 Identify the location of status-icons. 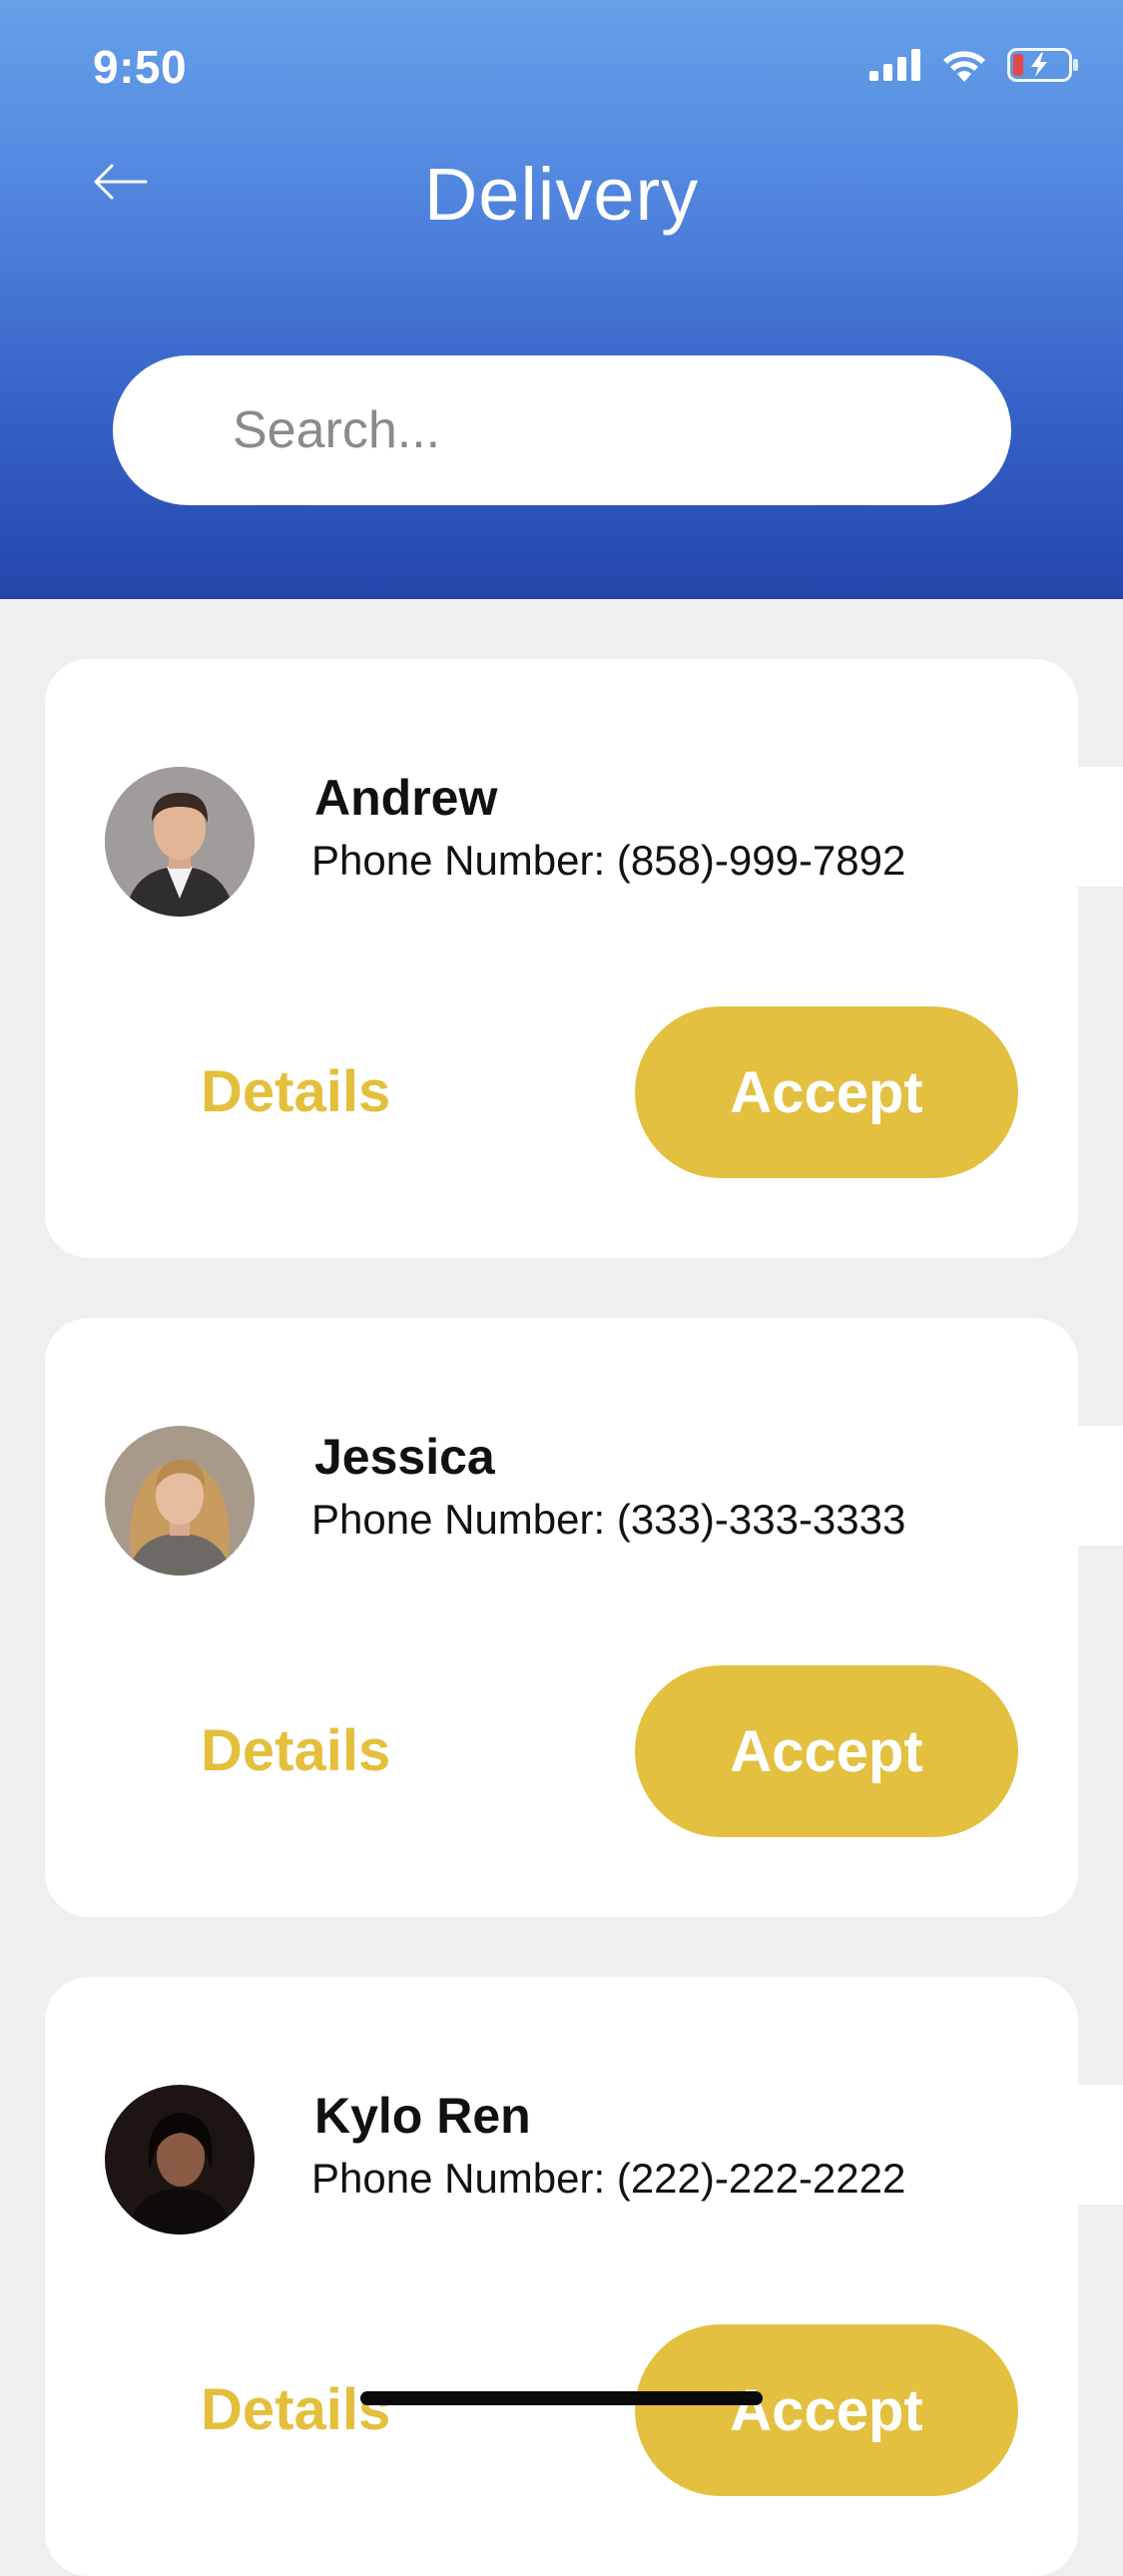
(974, 65).